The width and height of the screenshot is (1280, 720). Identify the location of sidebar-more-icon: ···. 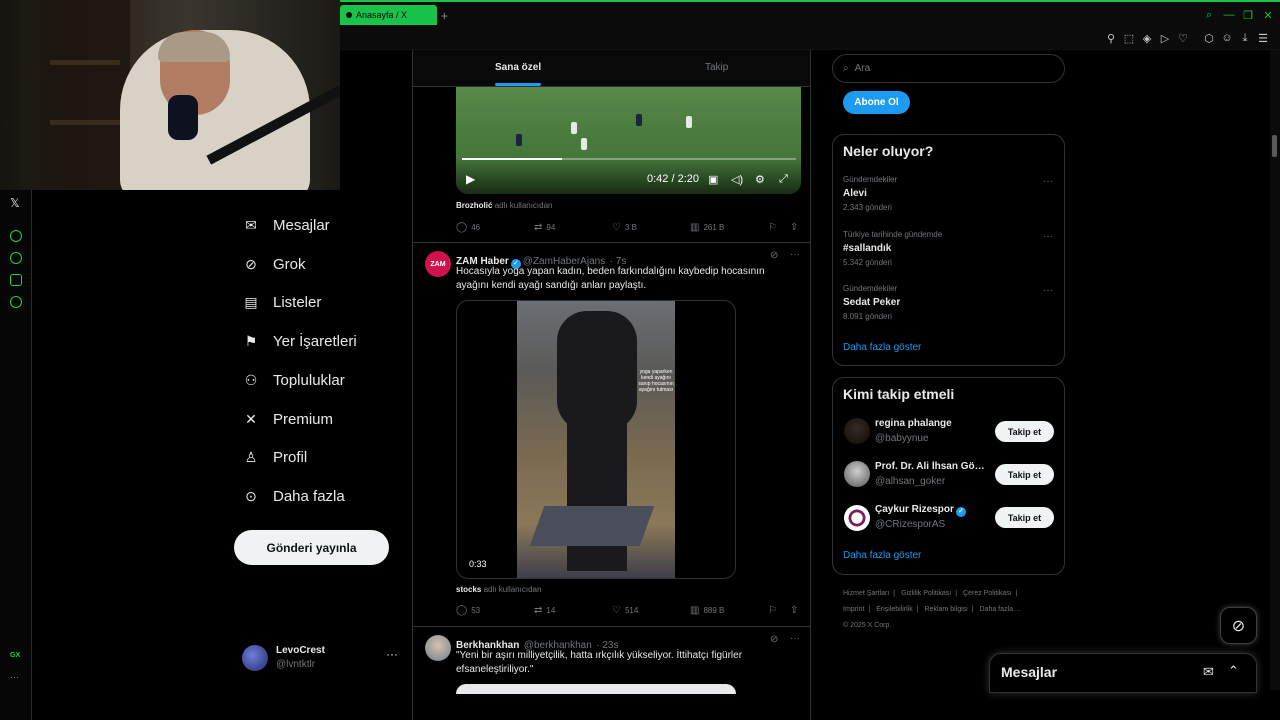
(14, 677).